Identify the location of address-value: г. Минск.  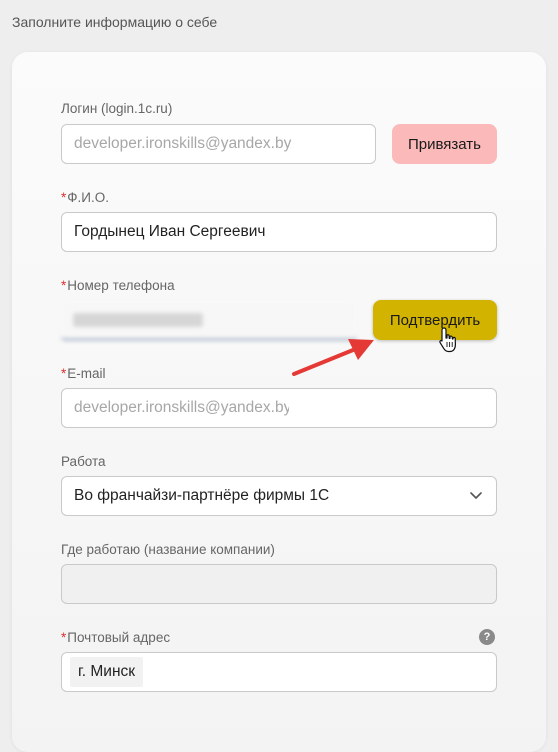
(107, 672).